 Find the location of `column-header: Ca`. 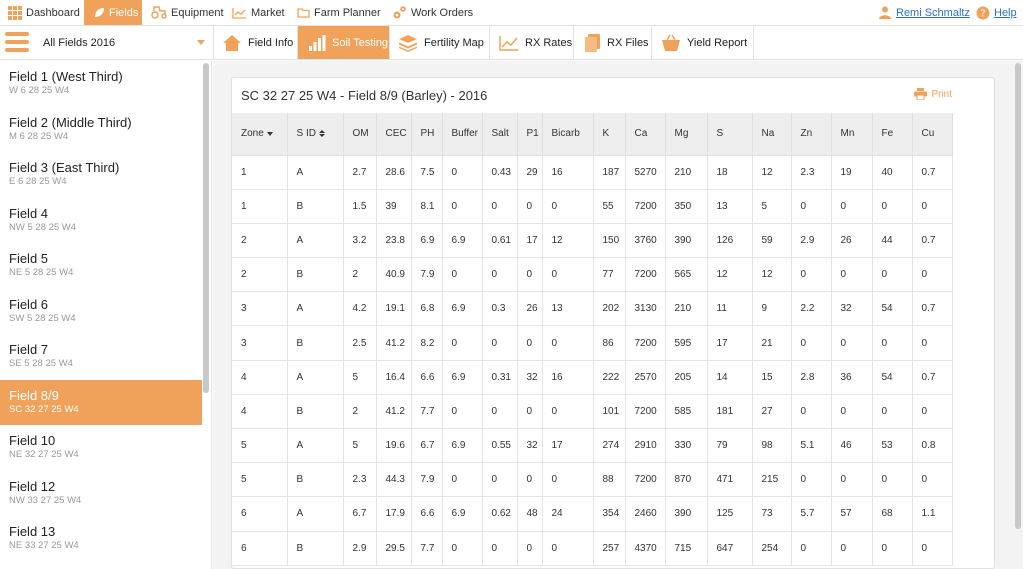

column-header: Ca is located at coordinates (645, 134).